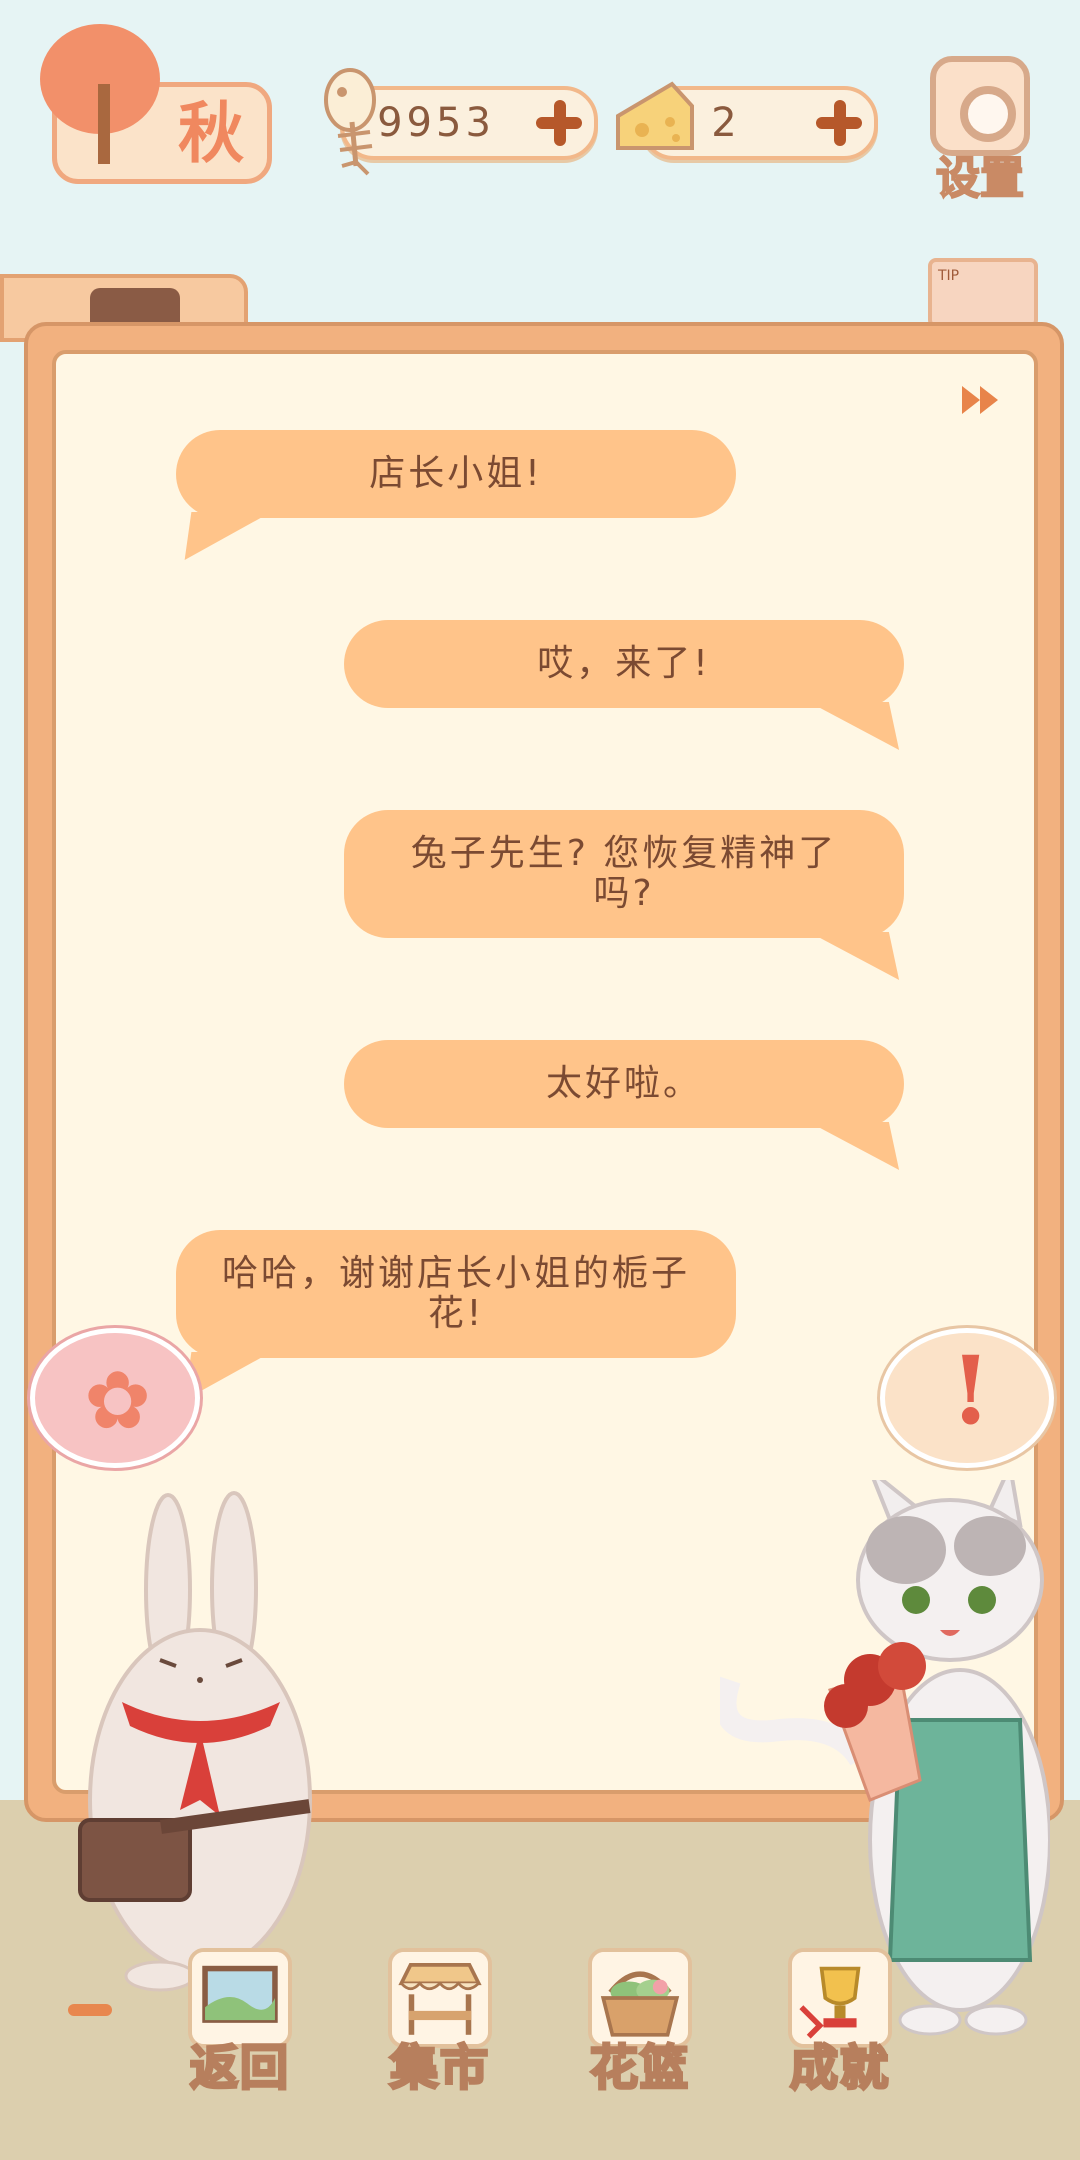 This screenshot has width=1080, height=2160. What do you see at coordinates (655, 115) in the screenshot?
I see `cheese-icon` at bounding box center [655, 115].